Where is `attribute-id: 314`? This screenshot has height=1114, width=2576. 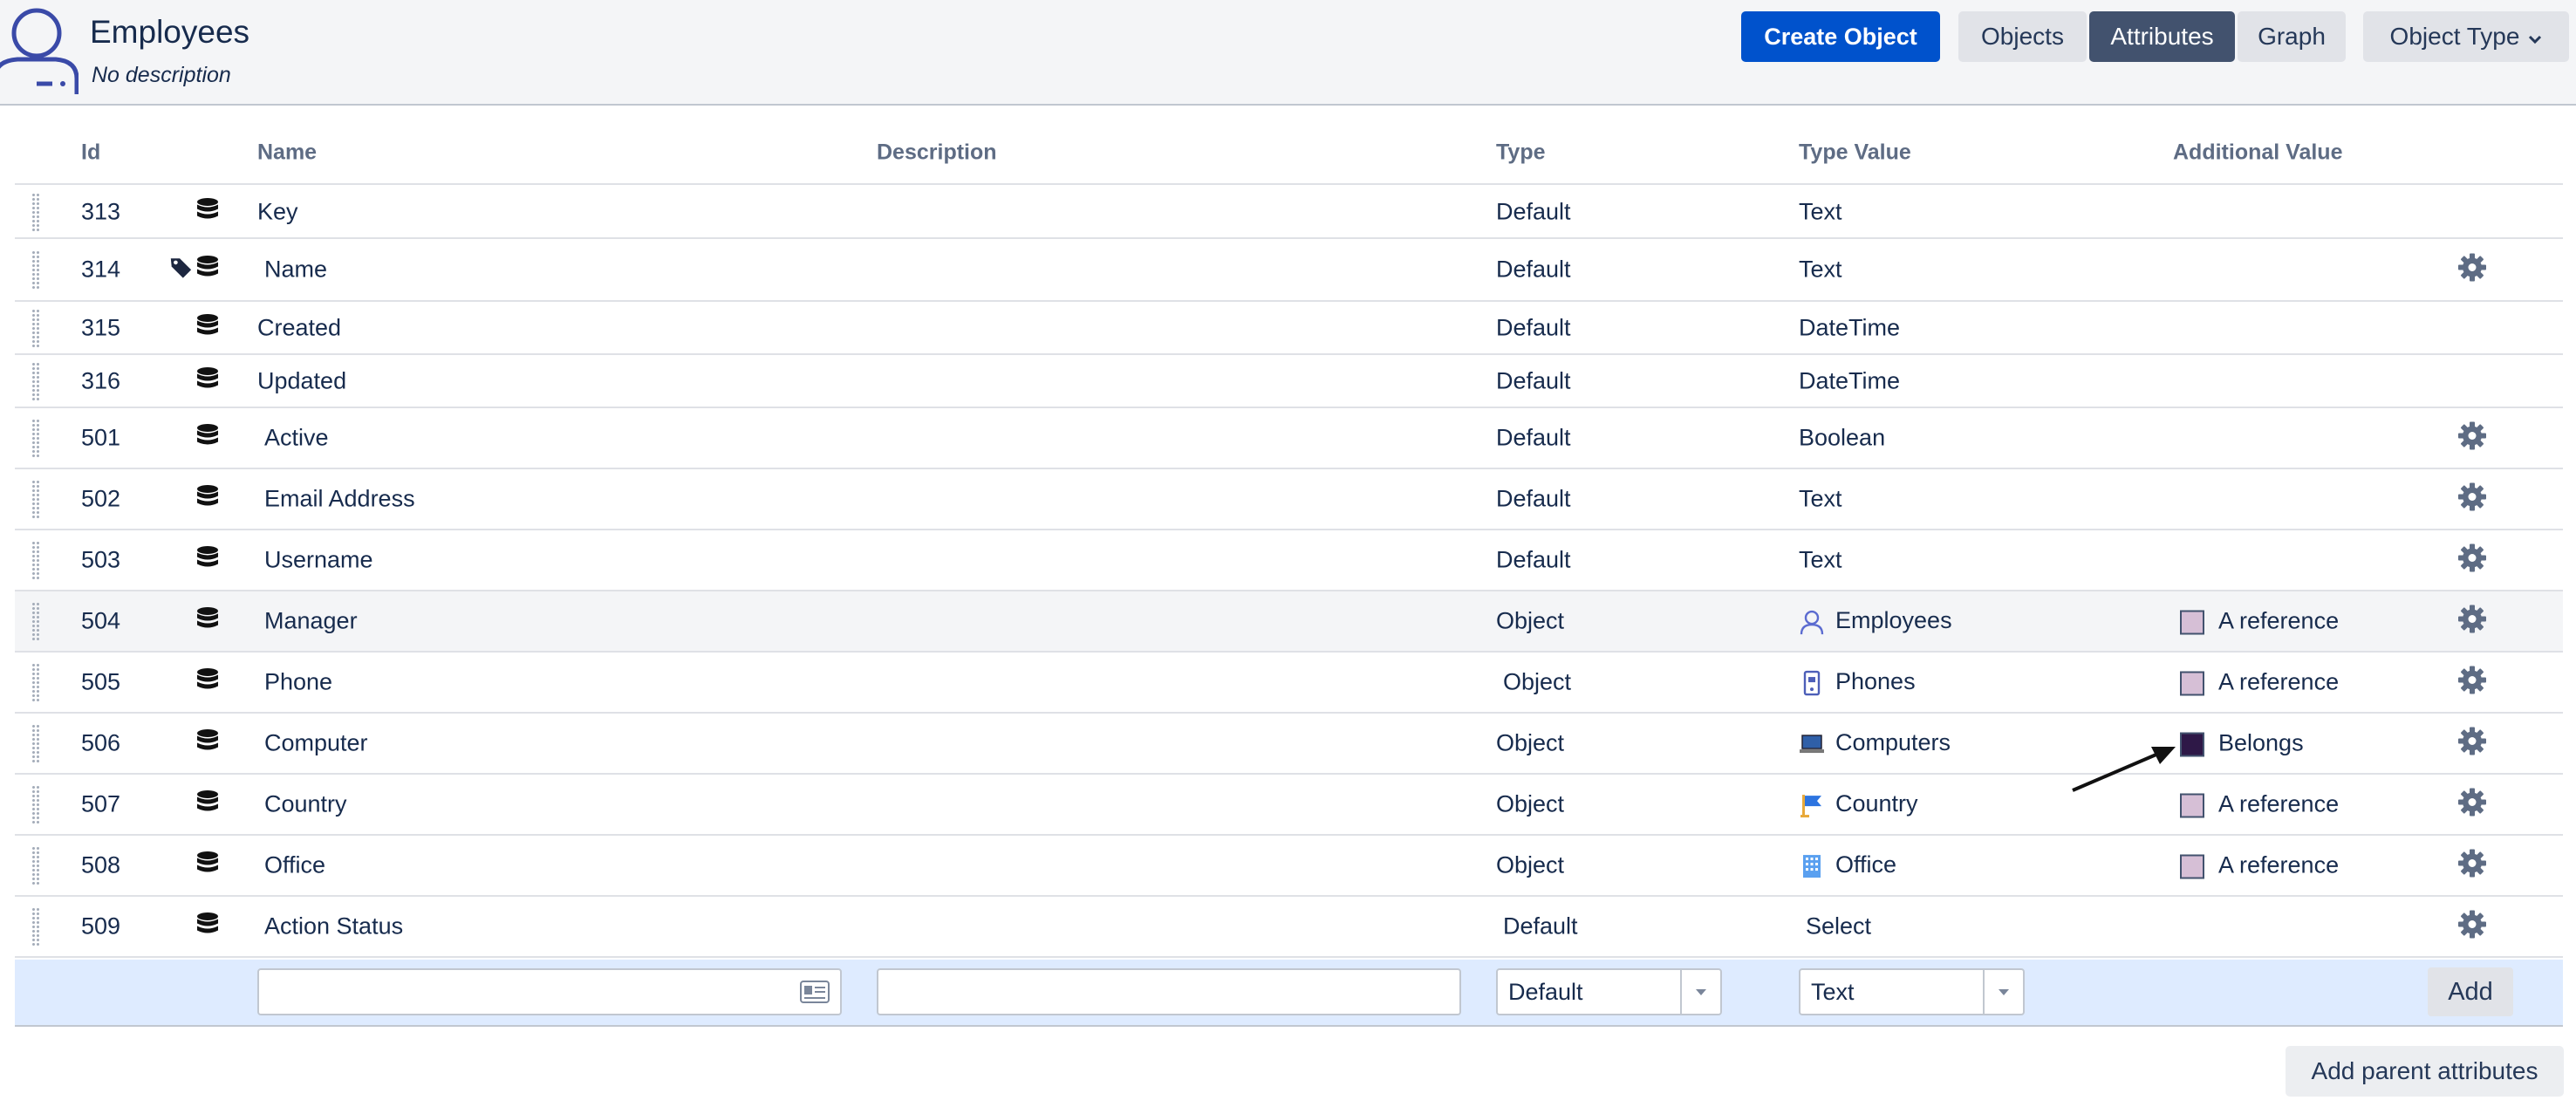 attribute-id: 314 is located at coordinates (101, 269).